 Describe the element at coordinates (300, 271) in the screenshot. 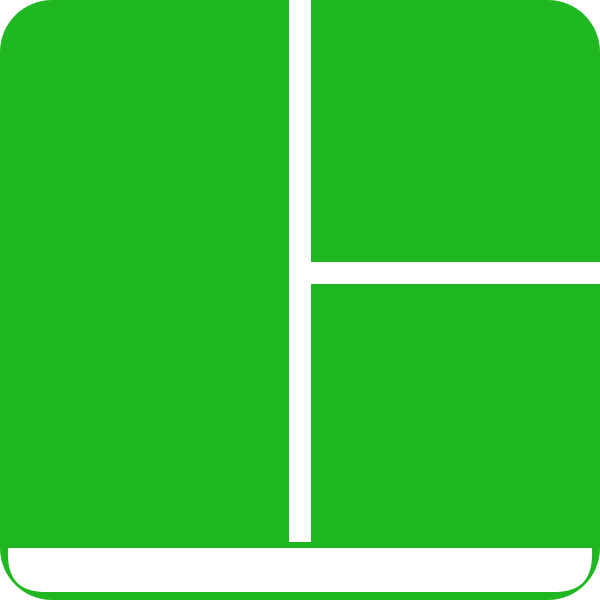

I see `vertical-divider` at that location.